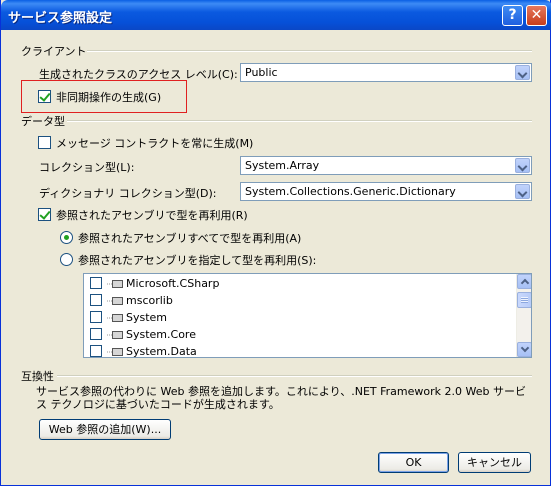 The width and height of the screenshot is (551, 486). Describe the element at coordinates (494, 462) in the screenshot. I see `cancel-button: キャンセル` at that location.